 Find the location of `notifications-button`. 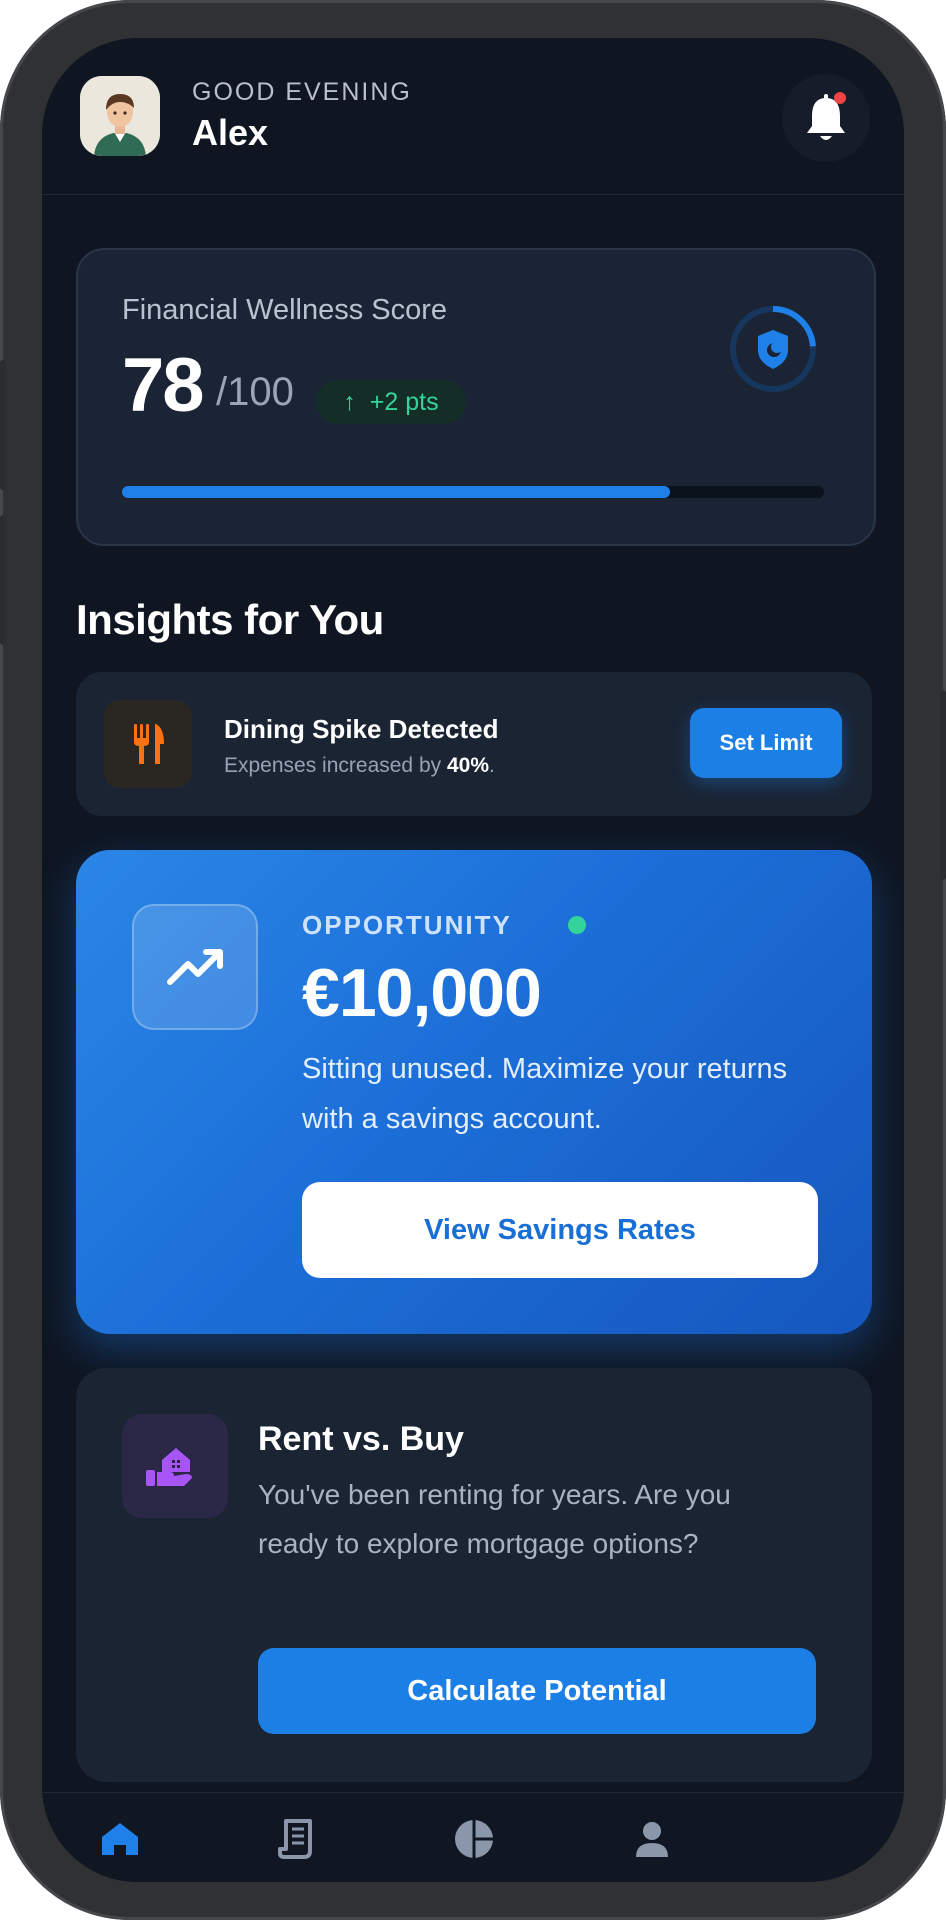

notifications-button is located at coordinates (826, 118).